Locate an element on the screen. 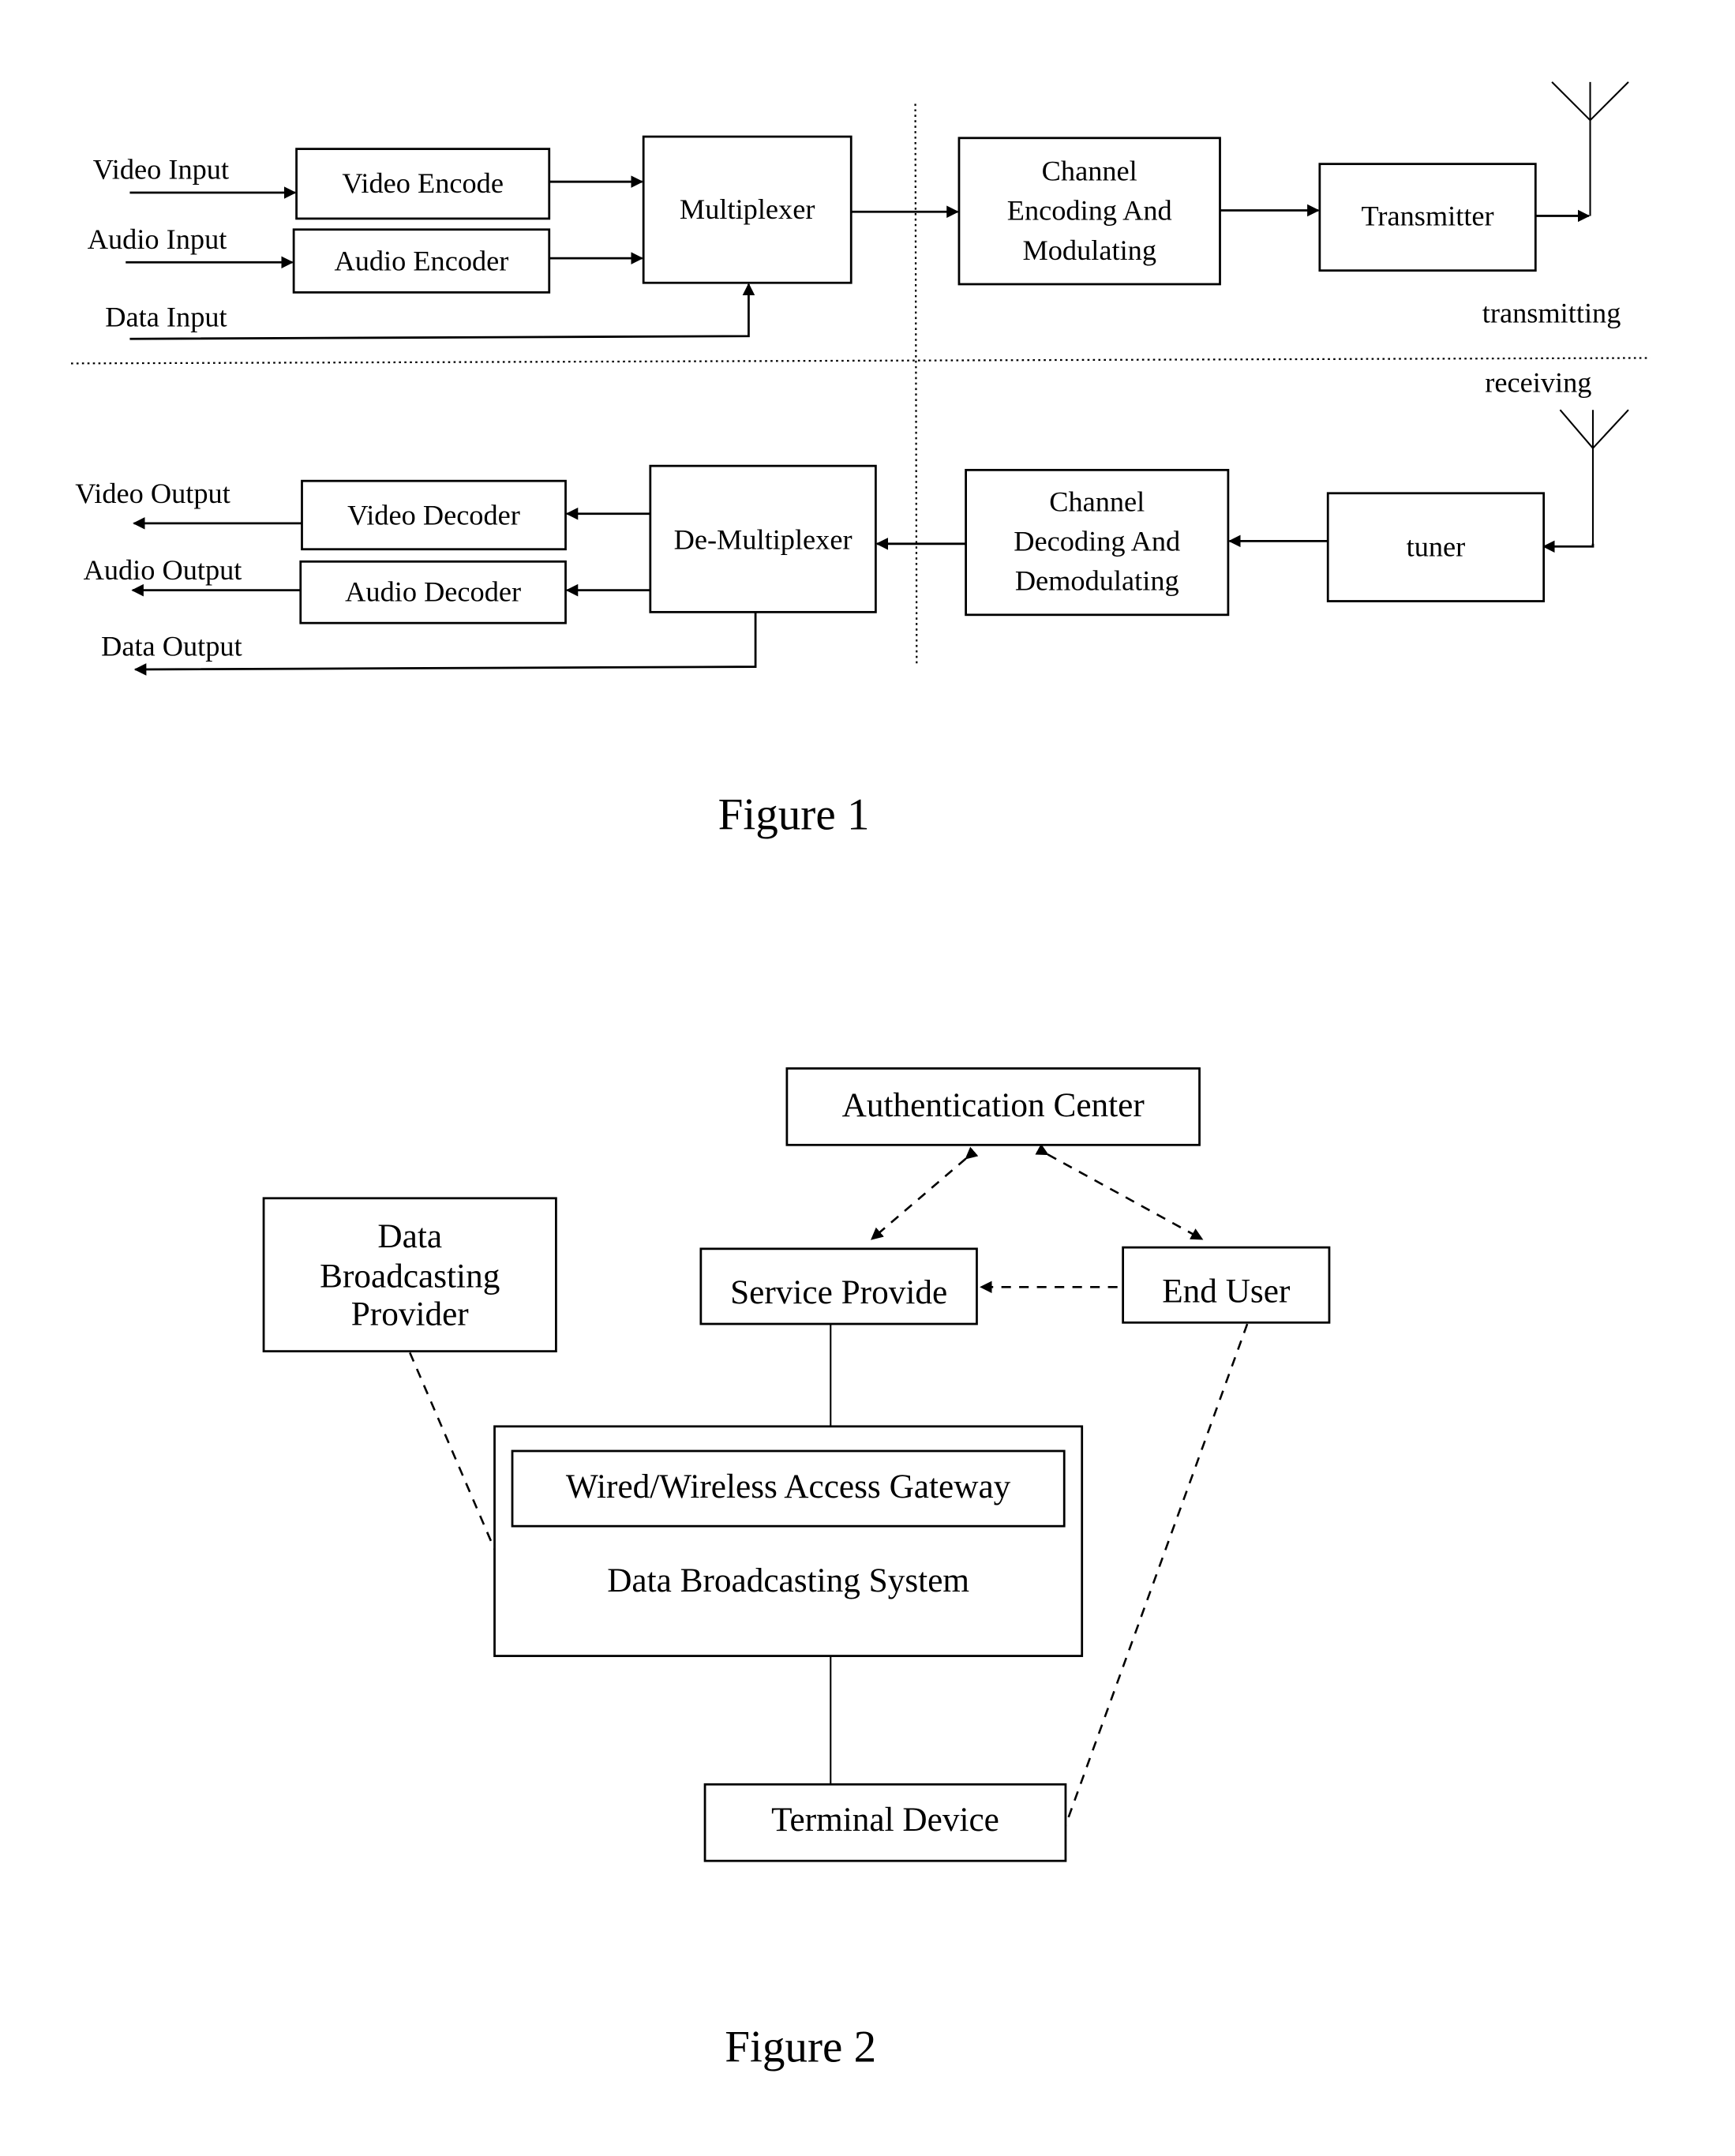 This screenshot has width=1735, height=2156. channel-encoding-block: Channel Encoding And Modulating is located at coordinates (1089, 211).